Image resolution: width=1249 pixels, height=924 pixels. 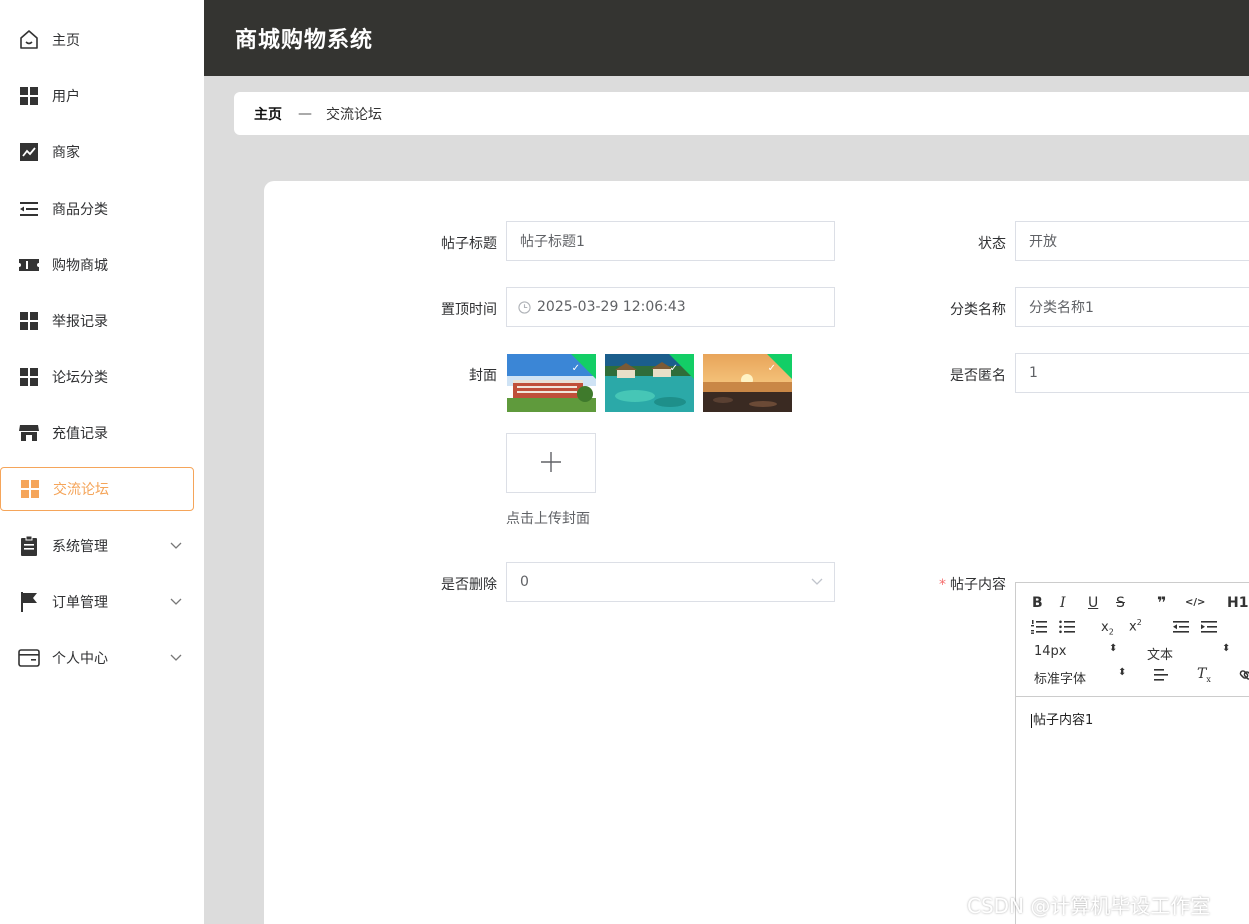 What do you see at coordinates (66, 41) in the screenshot?
I see `sidebar-item-label: 主页` at bounding box center [66, 41].